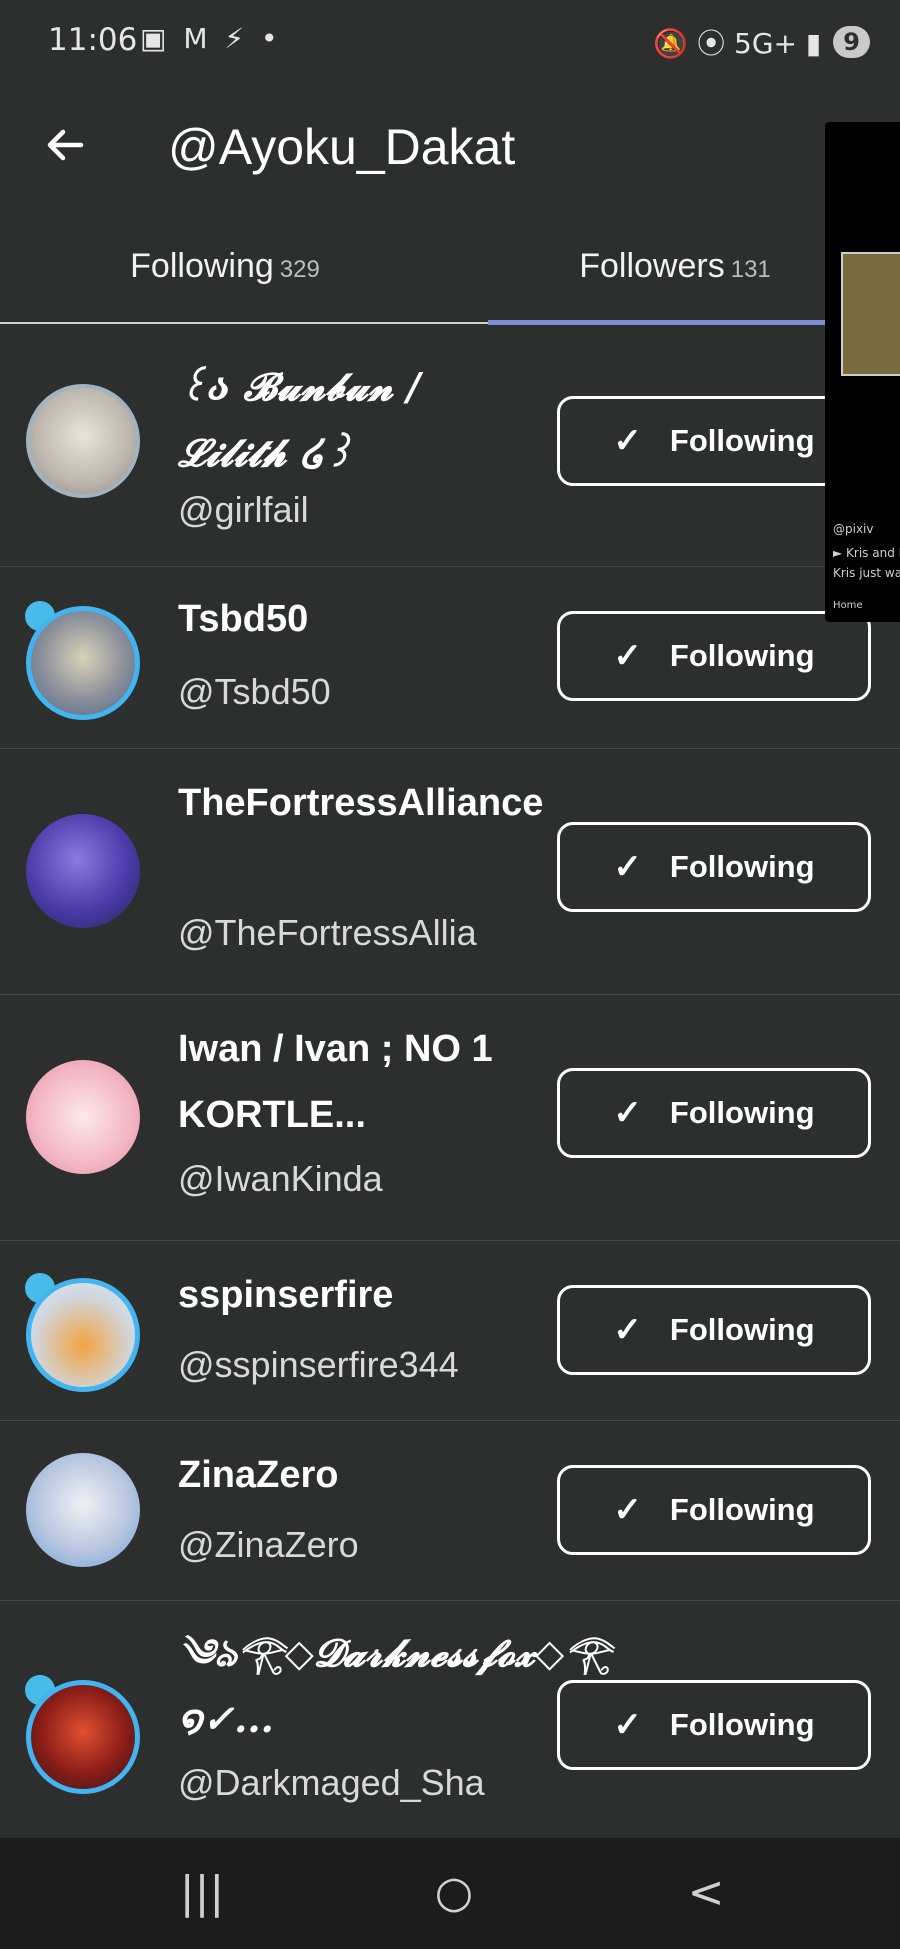  What do you see at coordinates (450, 657) in the screenshot?
I see `list-item: Tsbd50 @Tsbd50 ✓ Following` at bounding box center [450, 657].